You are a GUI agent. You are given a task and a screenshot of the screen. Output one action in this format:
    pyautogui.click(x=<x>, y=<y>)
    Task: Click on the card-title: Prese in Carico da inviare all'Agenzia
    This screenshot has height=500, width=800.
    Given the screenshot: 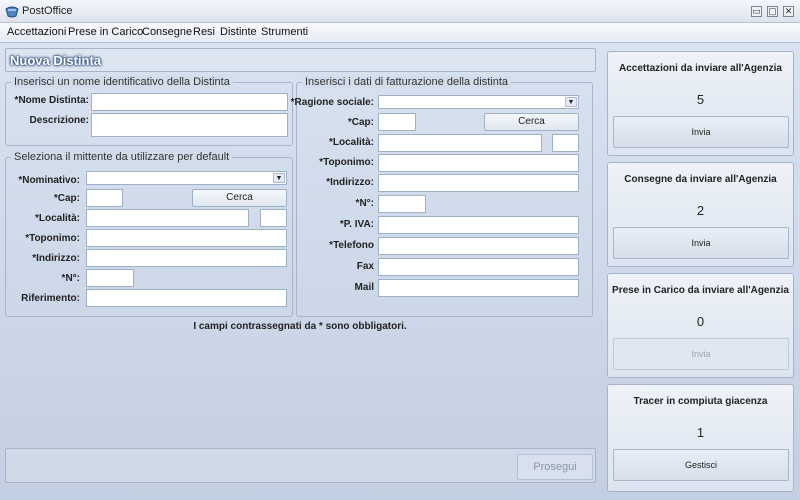 What is the action you would take?
    pyautogui.click(x=700, y=290)
    